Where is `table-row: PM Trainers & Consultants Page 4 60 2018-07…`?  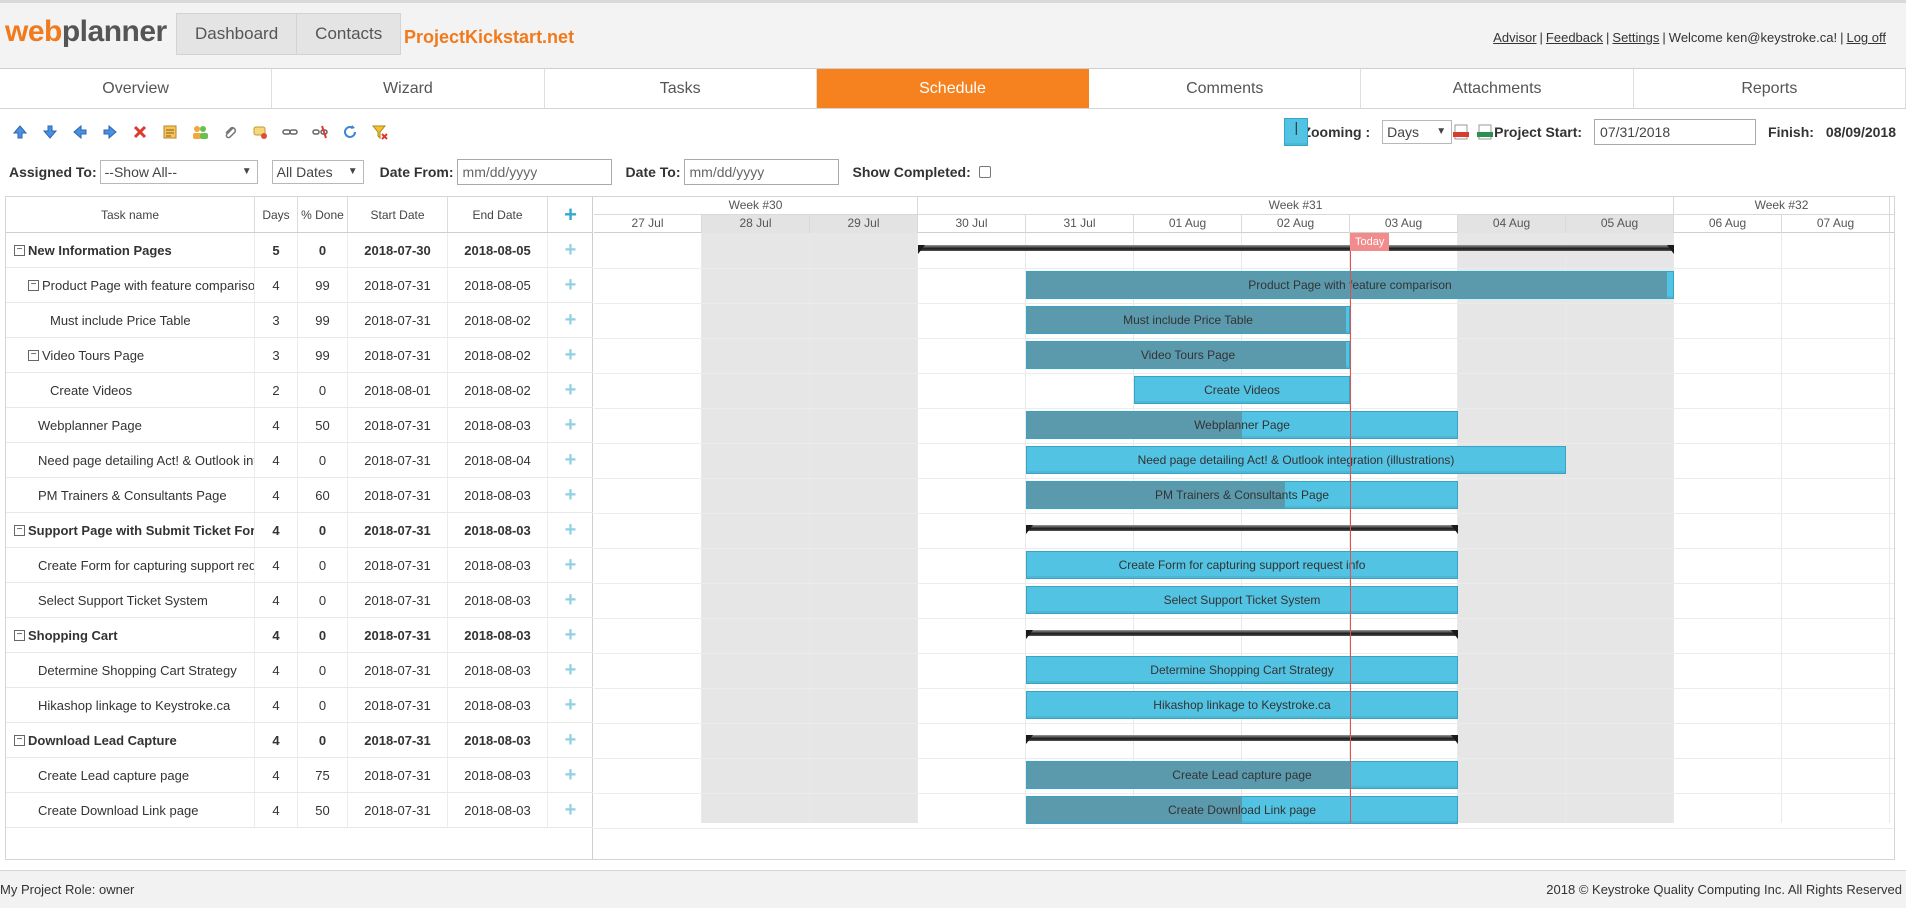 table-row: PM Trainers & Consultants Page 4 60 2018-07… is located at coordinates (299, 495).